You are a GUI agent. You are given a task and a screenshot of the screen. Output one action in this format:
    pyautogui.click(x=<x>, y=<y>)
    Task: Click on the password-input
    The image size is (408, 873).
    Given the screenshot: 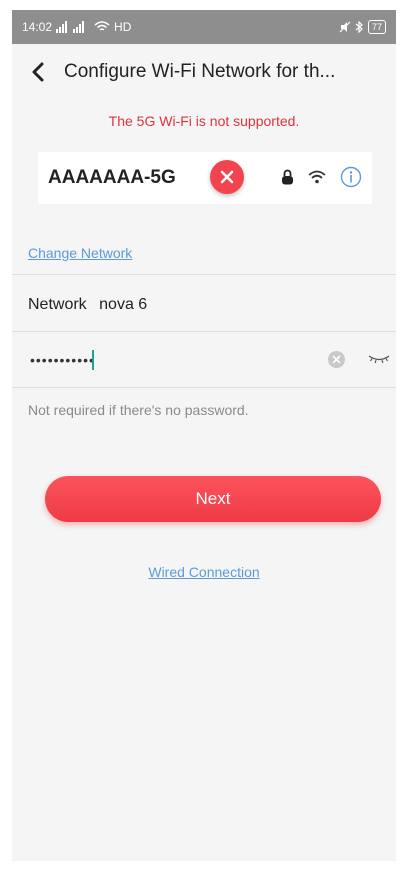 What is the action you would take?
    pyautogui.click(x=165, y=359)
    